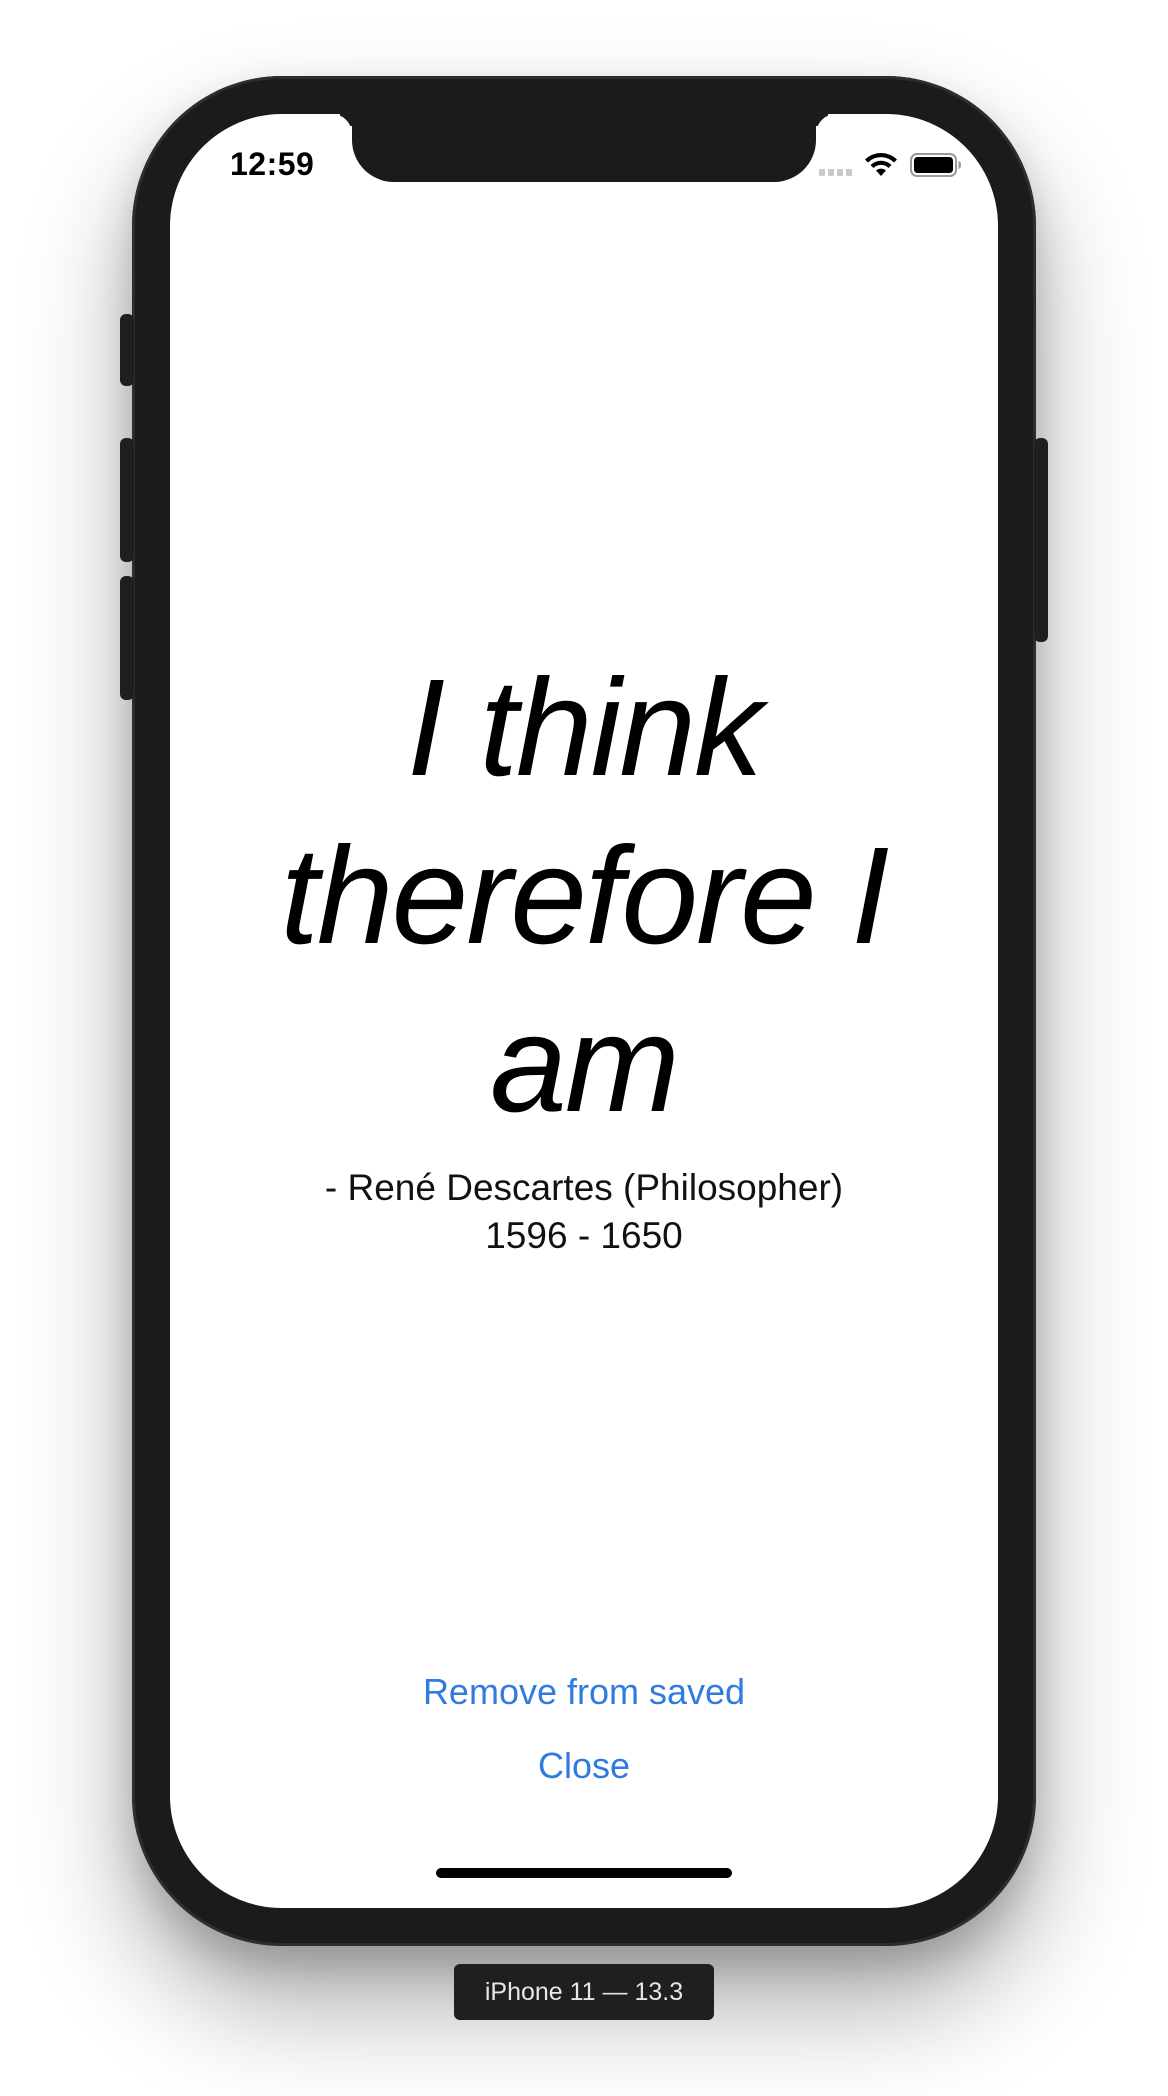  I want to click on wifi-icon, so click(881, 165).